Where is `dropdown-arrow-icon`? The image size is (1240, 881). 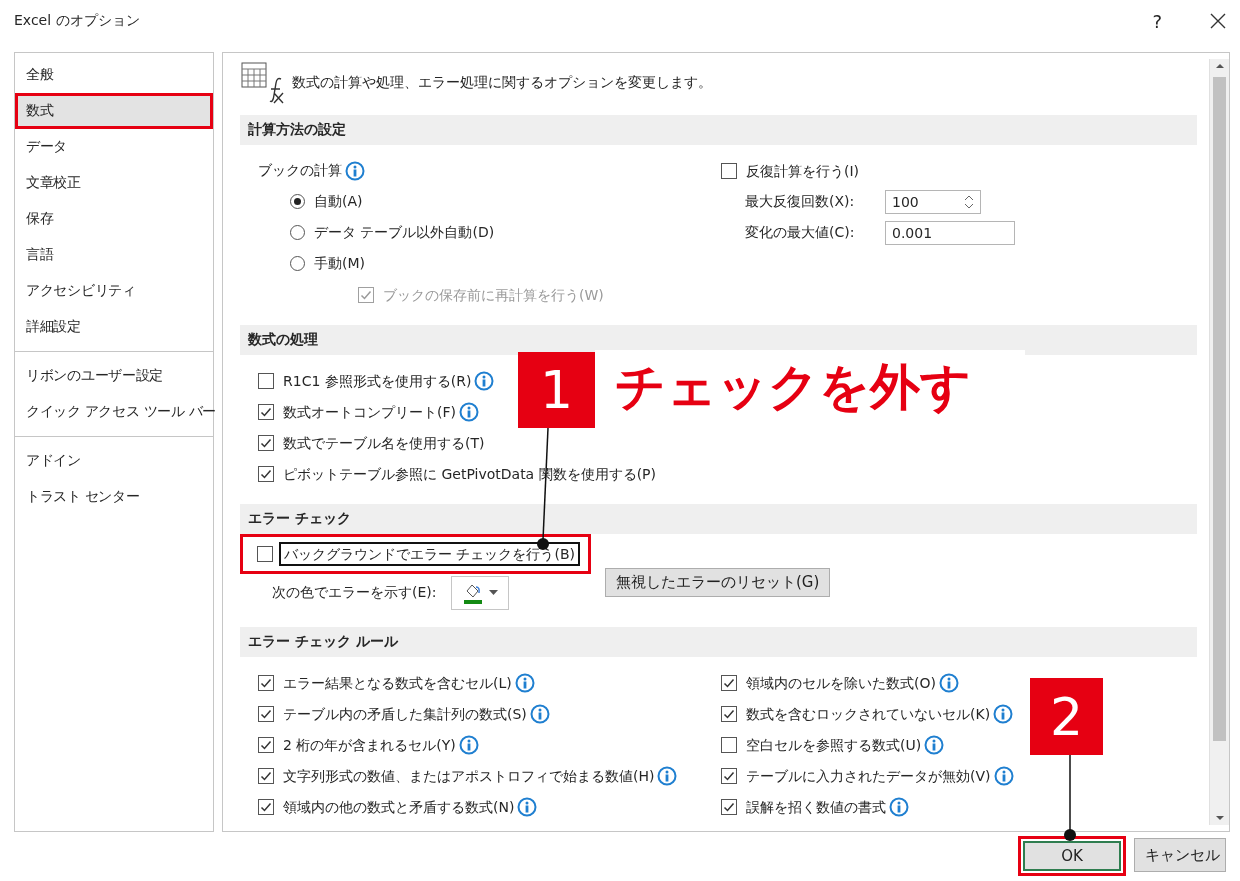 dropdown-arrow-icon is located at coordinates (493, 593).